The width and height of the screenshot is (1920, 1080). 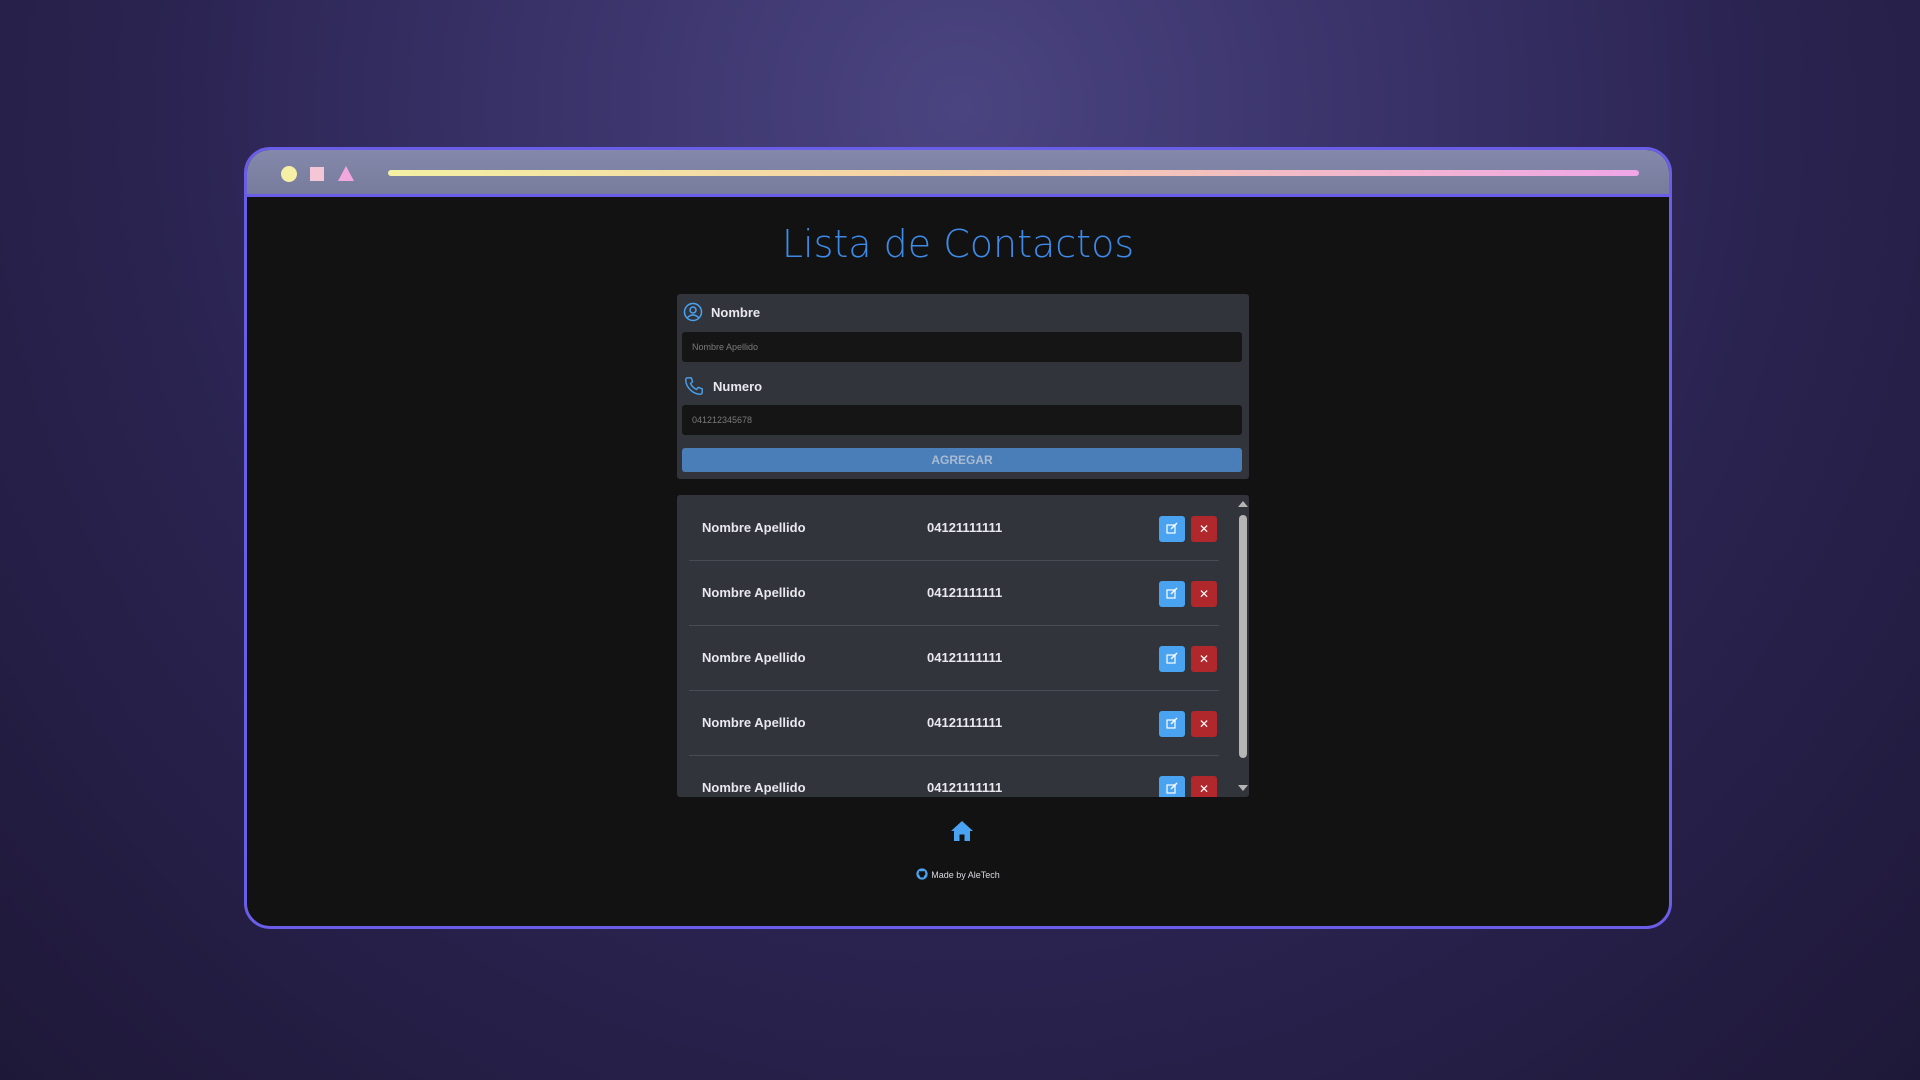 What do you see at coordinates (1243, 504) in the screenshot?
I see `scroll-up-arrow-icon` at bounding box center [1243, 504].